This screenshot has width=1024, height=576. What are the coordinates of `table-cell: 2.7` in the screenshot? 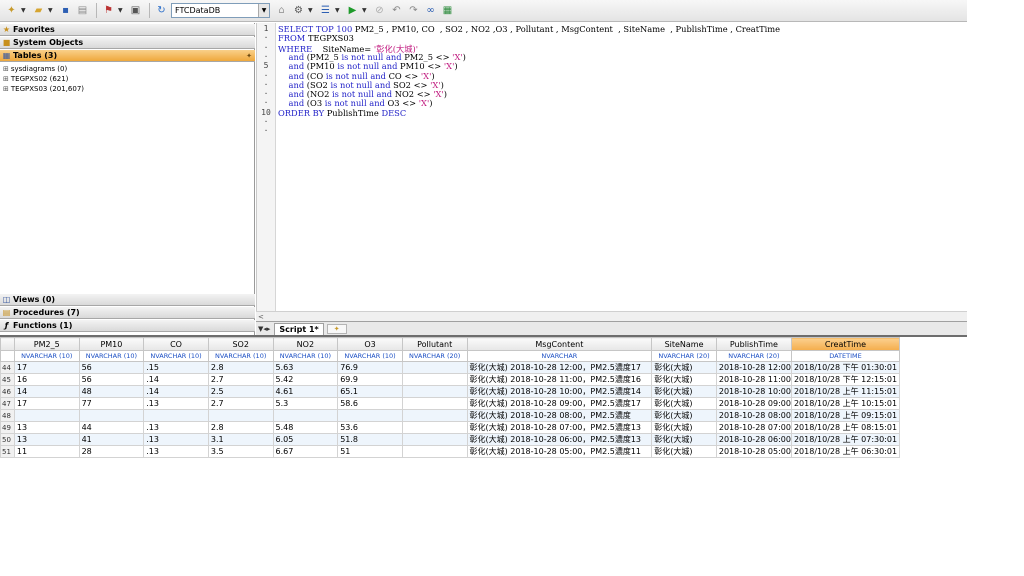 It's located at (240, 403).